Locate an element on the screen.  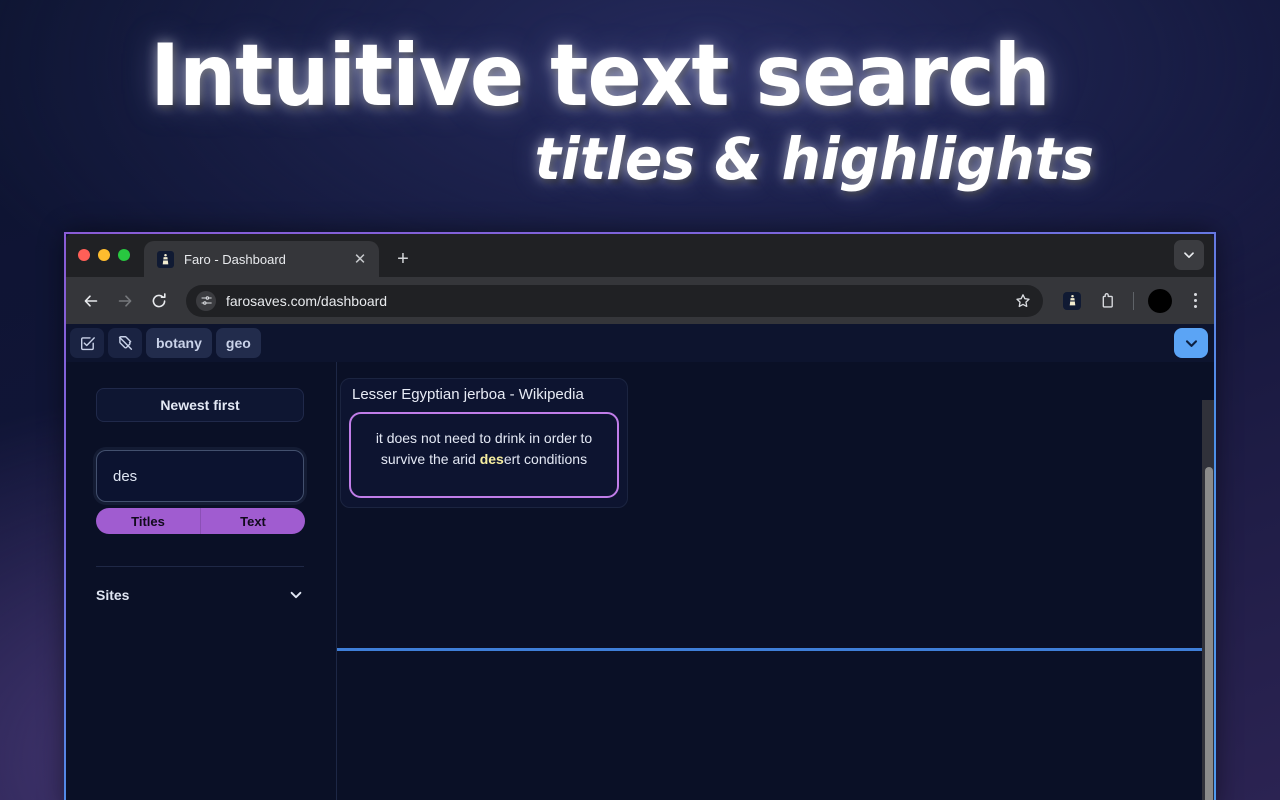
profile-avatar is located at coordinates (1160, 300).